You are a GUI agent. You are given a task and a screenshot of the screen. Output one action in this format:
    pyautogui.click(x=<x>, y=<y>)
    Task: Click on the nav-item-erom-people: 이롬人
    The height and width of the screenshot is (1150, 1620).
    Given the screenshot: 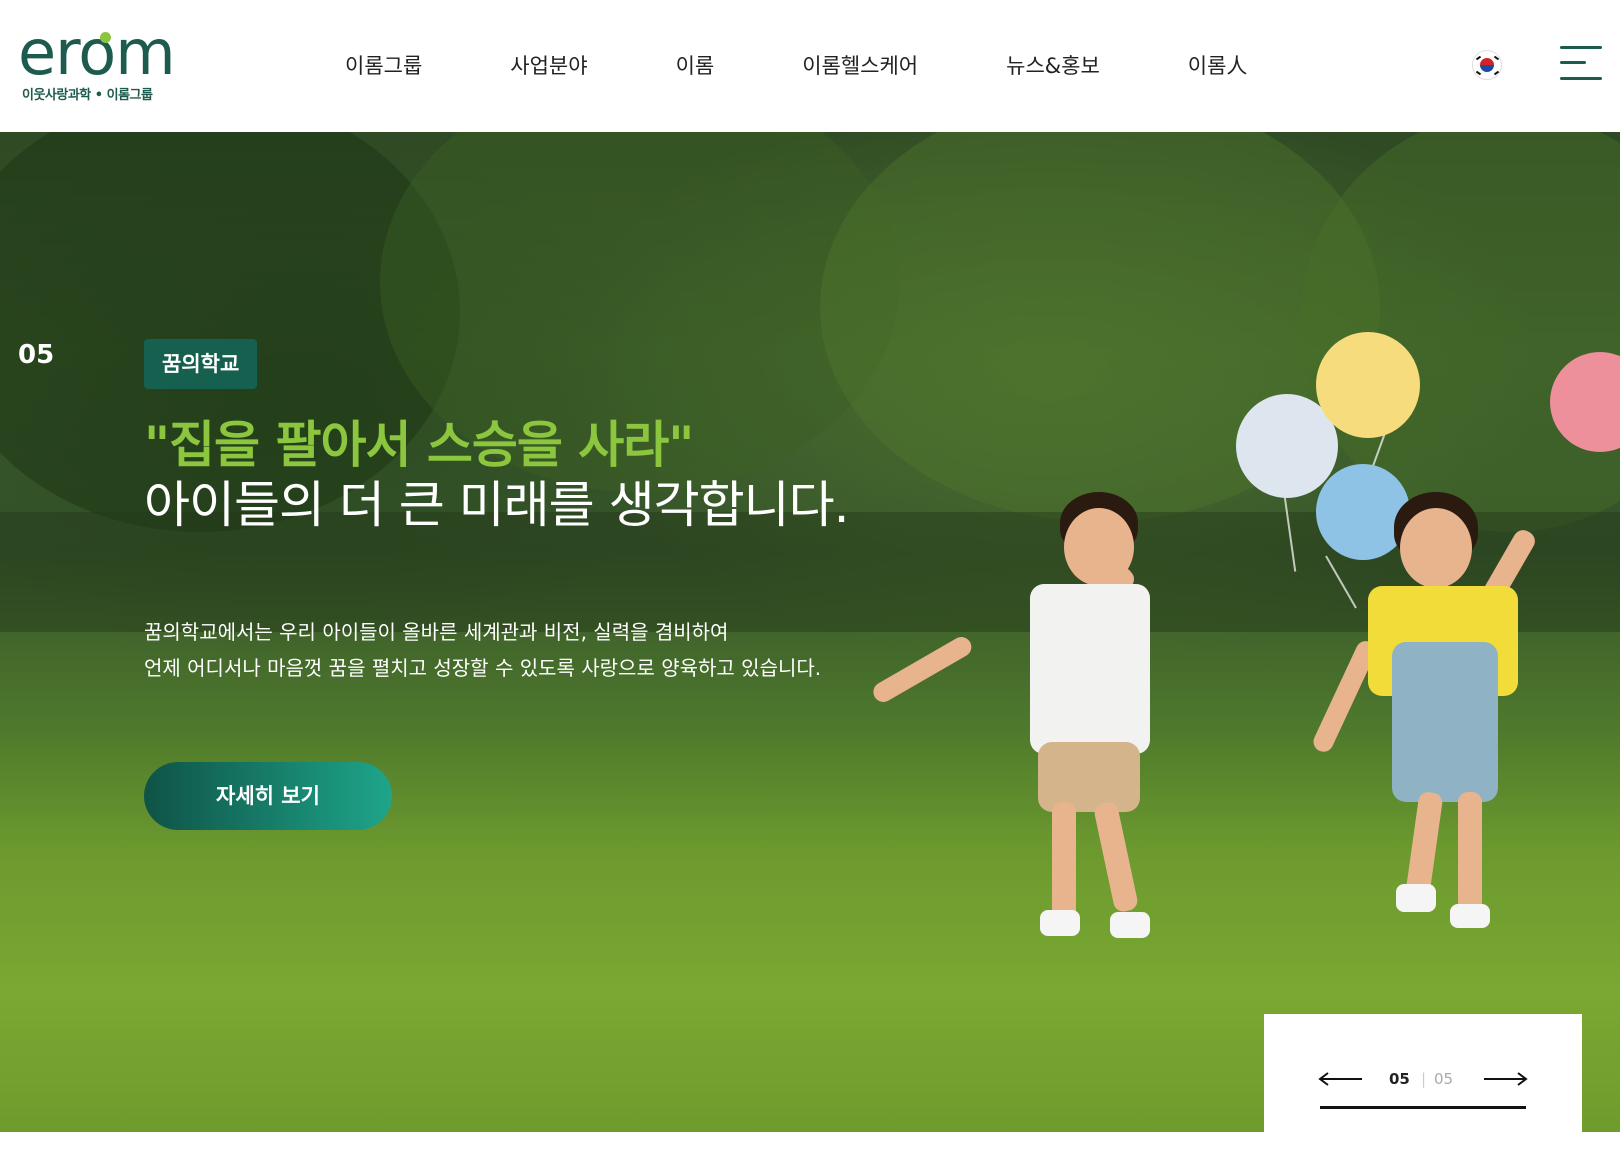 What is the action you would take?
    pyautogui.click(x=1218, y=66)
    